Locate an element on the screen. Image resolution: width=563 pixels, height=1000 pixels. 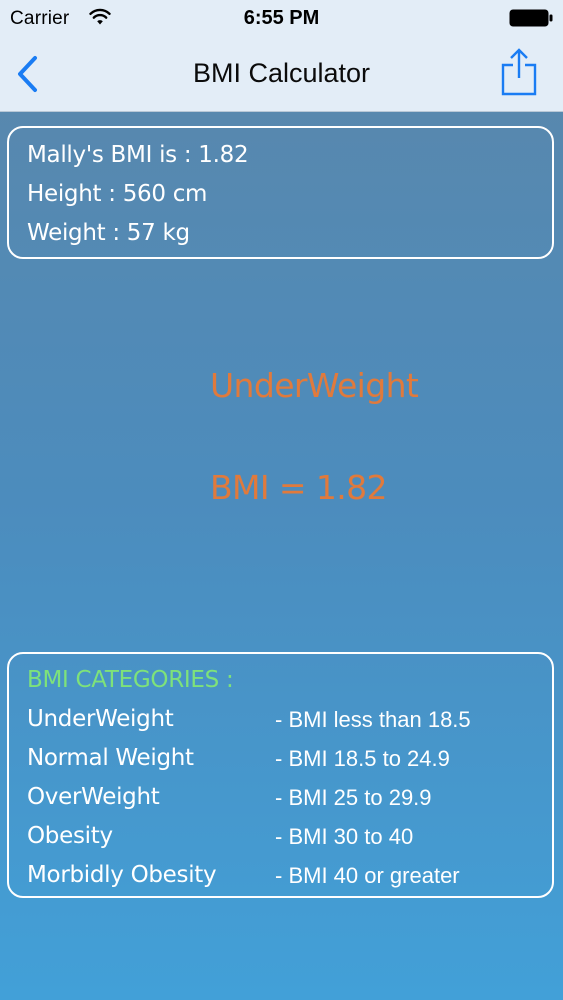
top-bar: Carrier 6:55 PM BMI Calculator is located at coordinates (281, 56).